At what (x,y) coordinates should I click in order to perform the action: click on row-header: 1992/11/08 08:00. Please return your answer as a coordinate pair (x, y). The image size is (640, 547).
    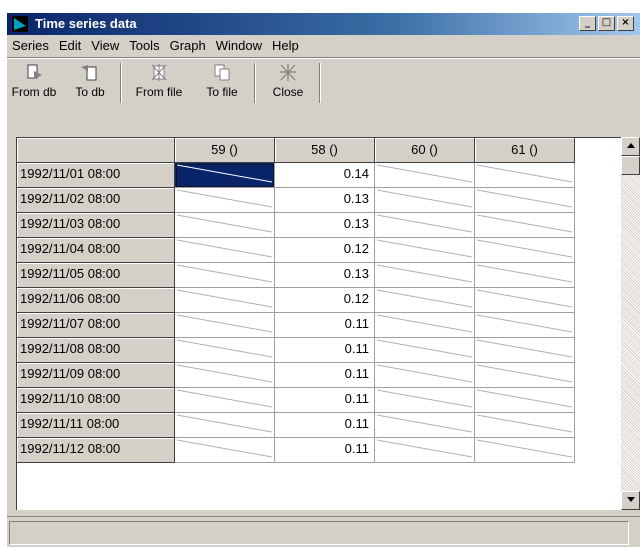
    Looking at the image, I should click on (96, 350).